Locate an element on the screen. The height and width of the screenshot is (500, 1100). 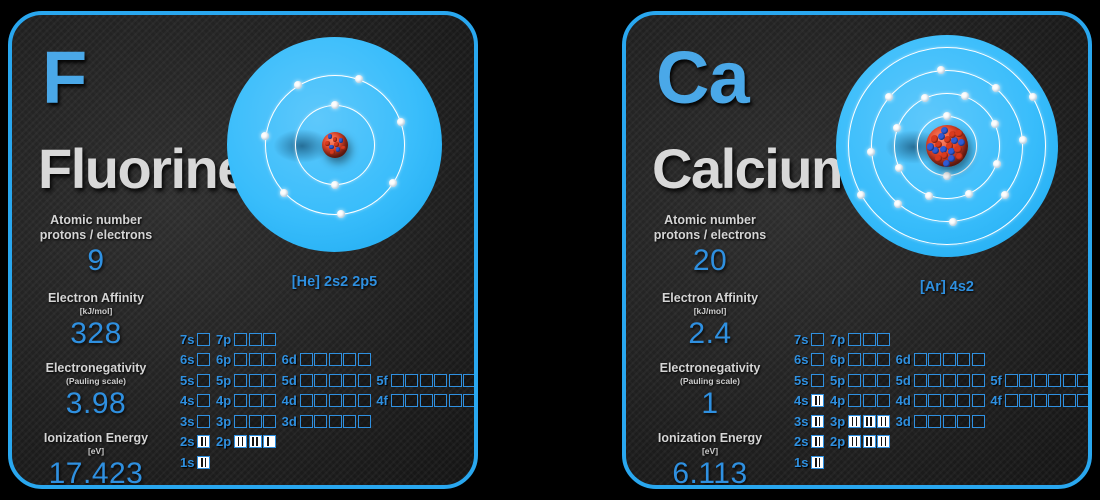
orbital-row: 2s 2p is located at coordinates (327, 442).